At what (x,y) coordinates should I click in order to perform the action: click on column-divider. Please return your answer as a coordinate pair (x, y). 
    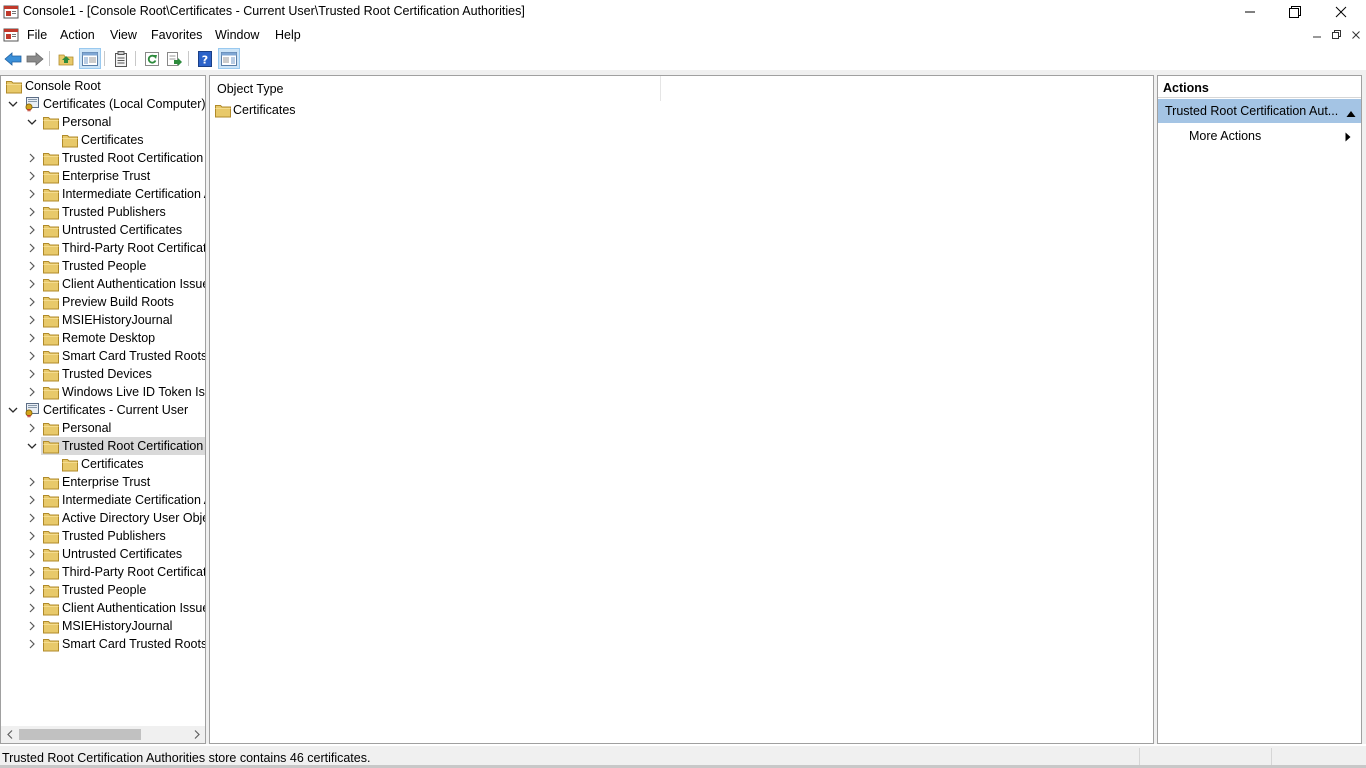
    Looking at the image, I should click on (660, 88).